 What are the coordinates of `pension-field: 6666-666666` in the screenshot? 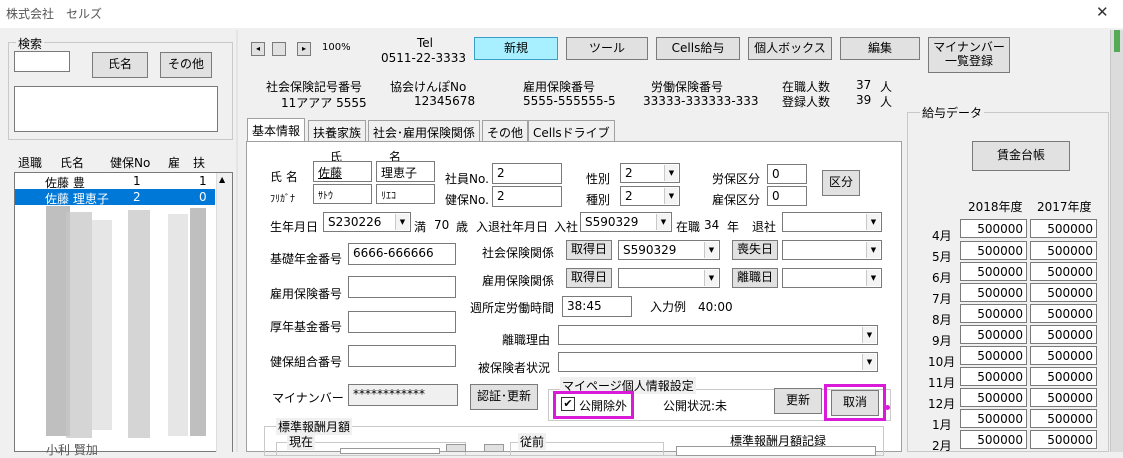 It's located at (402, 254).